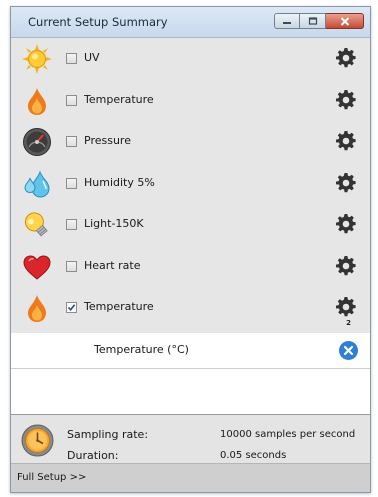  Describe the element at coordinates (114, 223) in the screenshot. I see `sensor-label: Light-150K` at that location.